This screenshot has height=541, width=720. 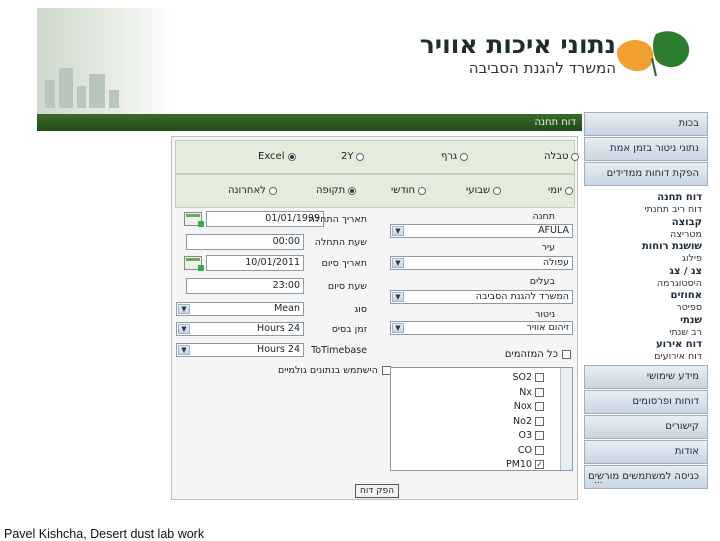 What do you see at coordinates (653, 54) in the screenshot?
I see `leaves-logo-icon` at bounding box center [653, 54].